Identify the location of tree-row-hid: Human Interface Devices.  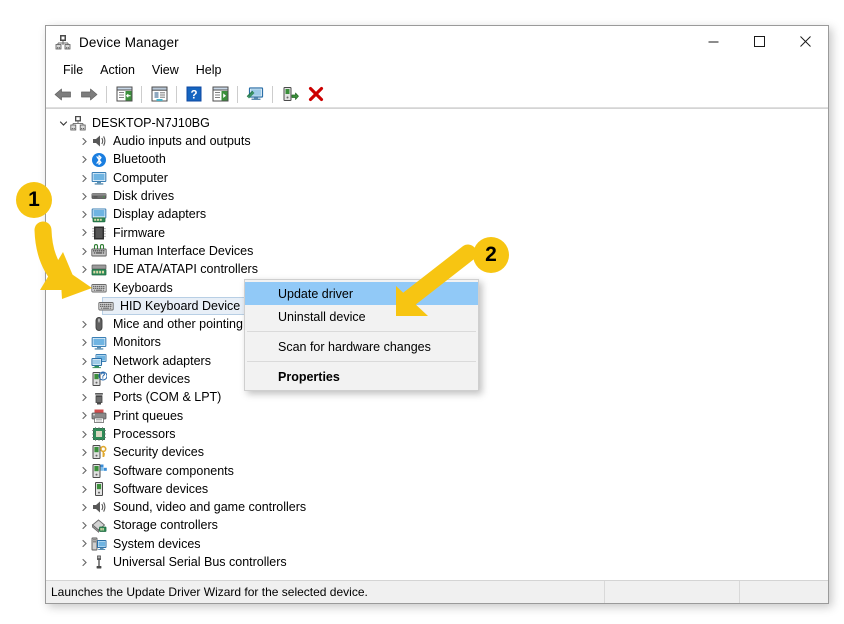
(437, 251).